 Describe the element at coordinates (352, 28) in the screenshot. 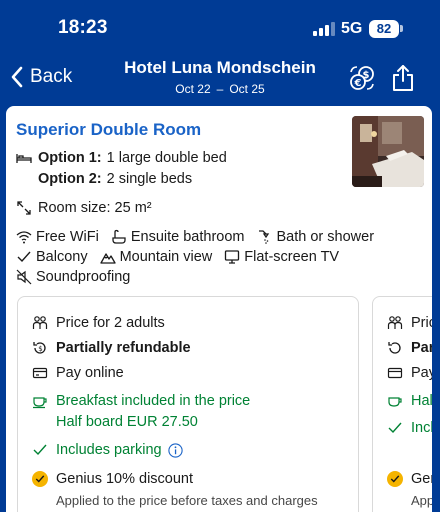

I see `network-type: 5G` at that location.